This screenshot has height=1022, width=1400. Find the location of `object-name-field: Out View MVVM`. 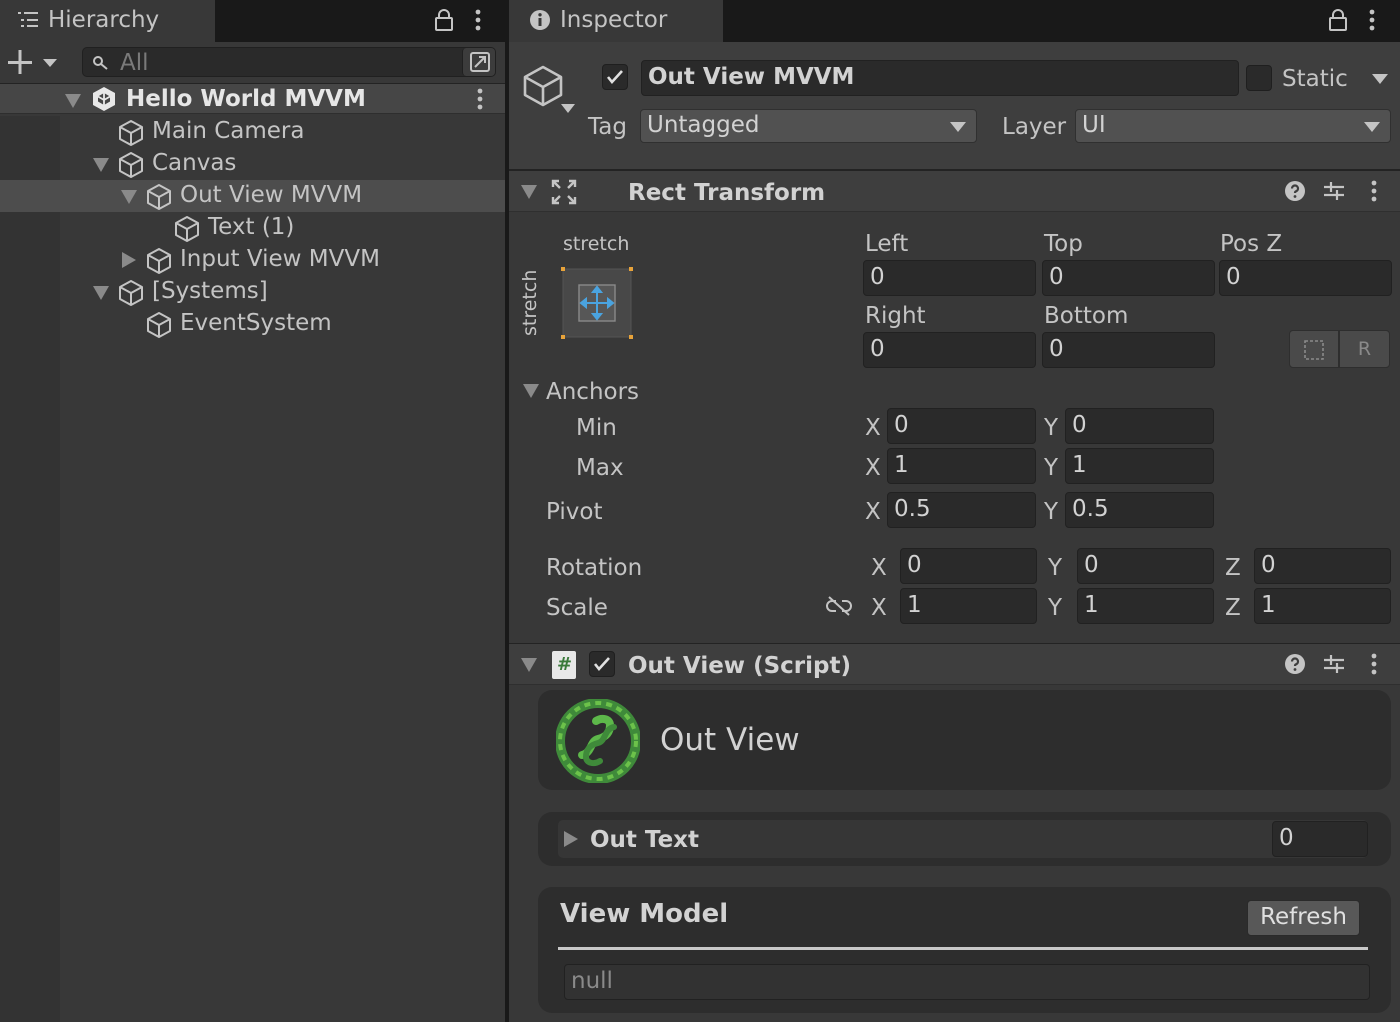

object-name-field: Out View MVVM is located at coordinates (940, 78).